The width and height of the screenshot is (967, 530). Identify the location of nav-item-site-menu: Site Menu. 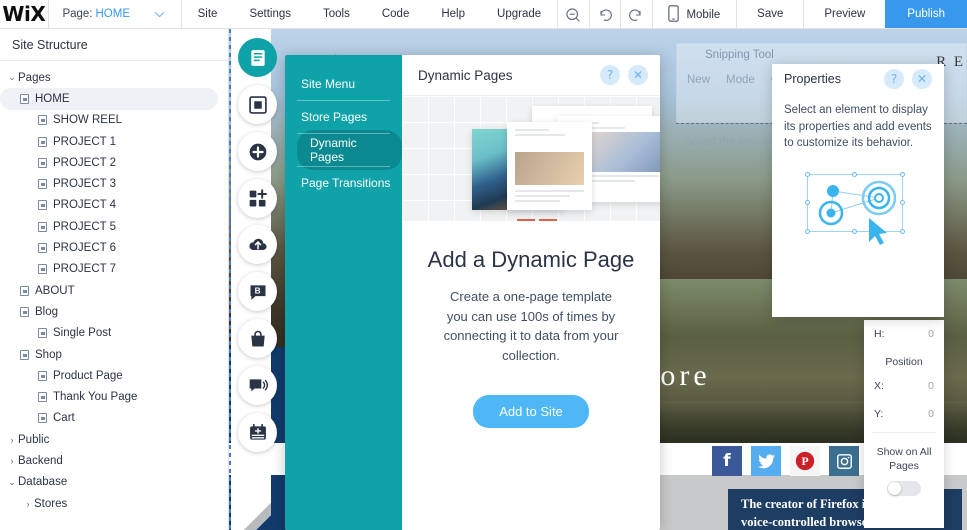
(343, 83).